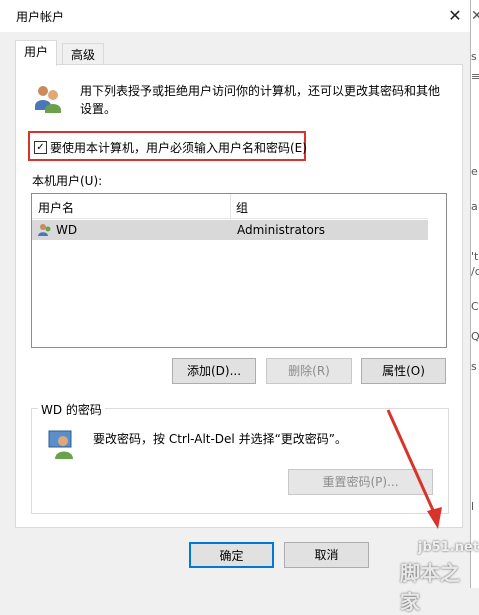 The height and width of the screenshot is (615, 479). Describe the element at coordinates (45, 231) in the screenshot. I see `user-row-icon` at that location.